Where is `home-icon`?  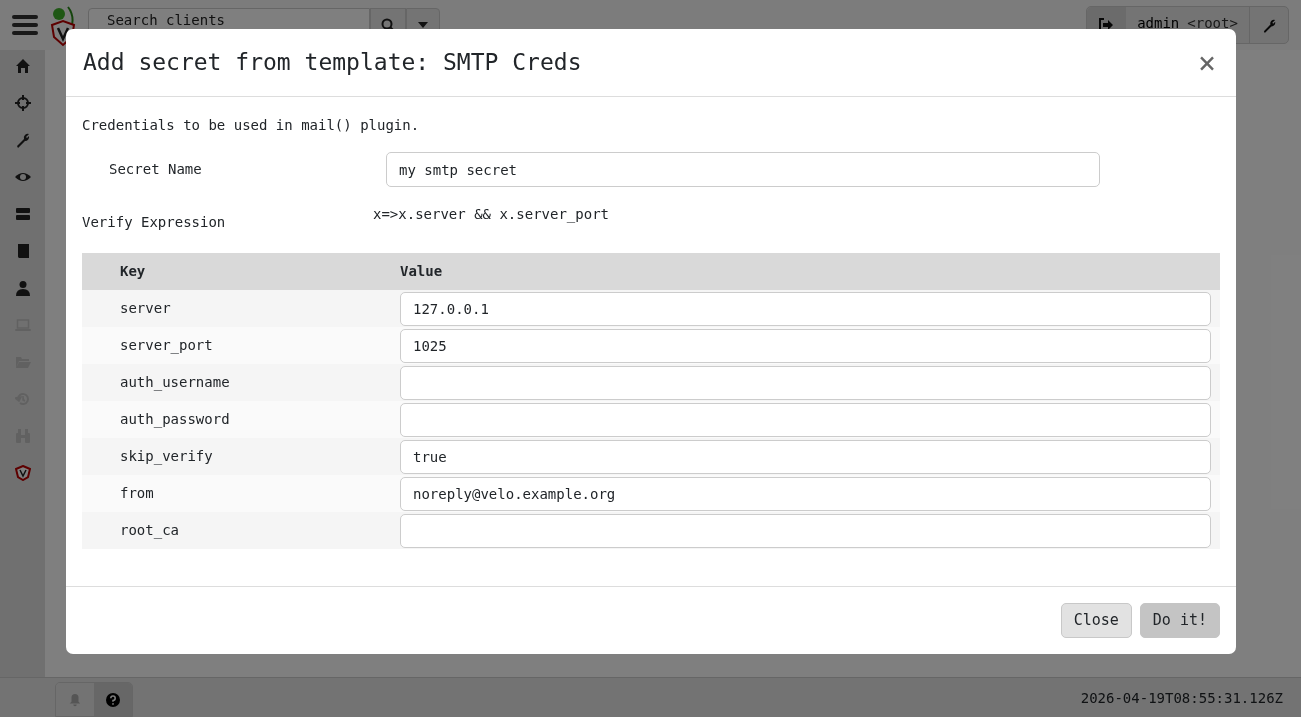
home-icon is located at coordinates (22, 66).